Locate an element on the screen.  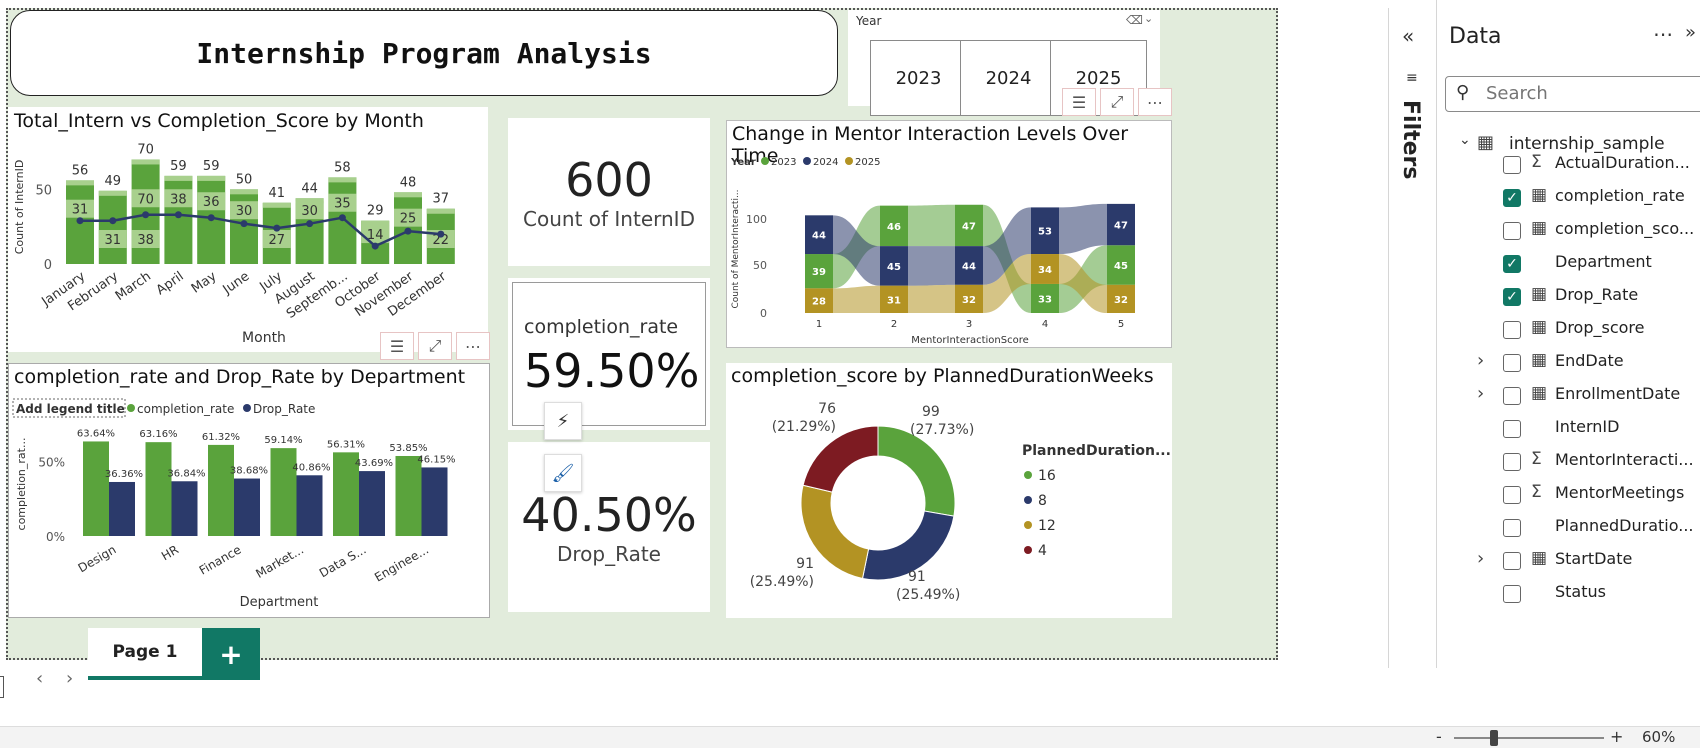
zoom-level: 60% is located at coordinates (1659, 737).